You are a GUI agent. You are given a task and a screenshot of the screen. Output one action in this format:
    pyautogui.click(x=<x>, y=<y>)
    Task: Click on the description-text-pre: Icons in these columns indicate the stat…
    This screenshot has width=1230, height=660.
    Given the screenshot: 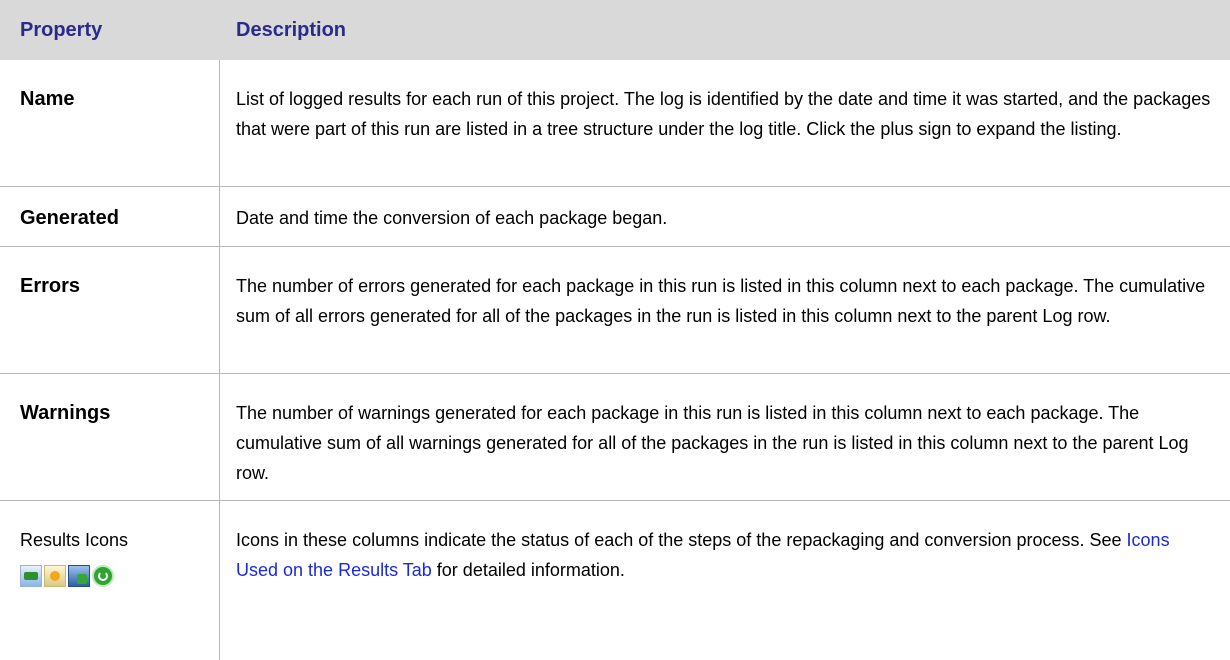 What is the action you would take?
    pyautogui.click(x=681, y=540)
    